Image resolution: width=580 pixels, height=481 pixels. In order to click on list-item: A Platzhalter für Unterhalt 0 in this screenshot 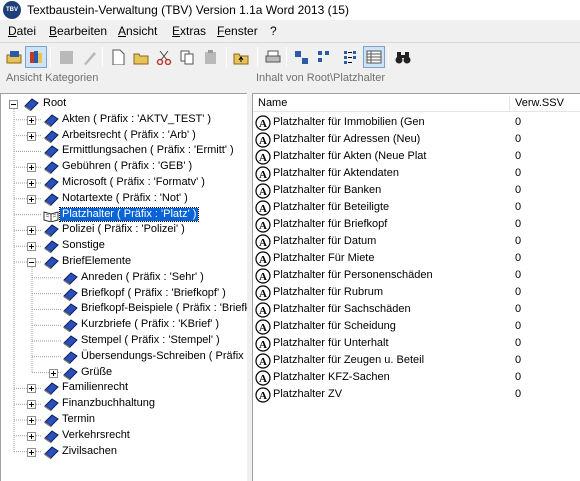, I will do `click(416, 343)`.